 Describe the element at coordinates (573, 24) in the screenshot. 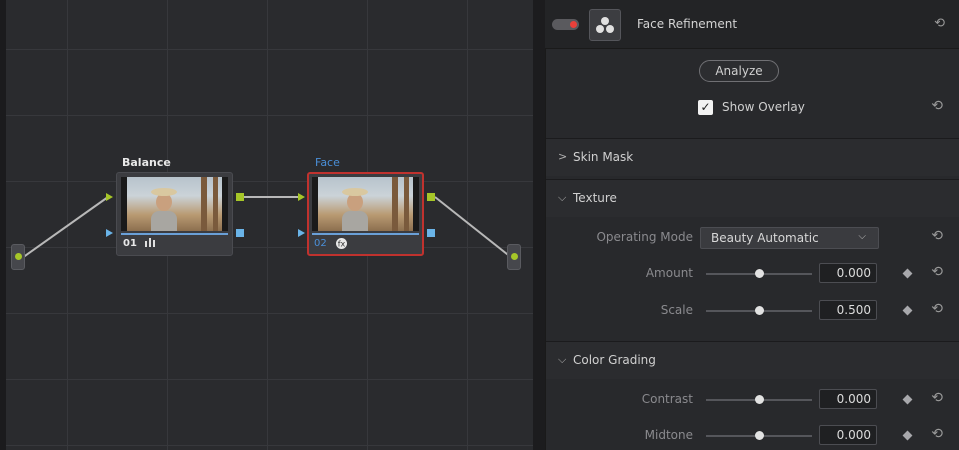

I see `toggle-knob` at that location.